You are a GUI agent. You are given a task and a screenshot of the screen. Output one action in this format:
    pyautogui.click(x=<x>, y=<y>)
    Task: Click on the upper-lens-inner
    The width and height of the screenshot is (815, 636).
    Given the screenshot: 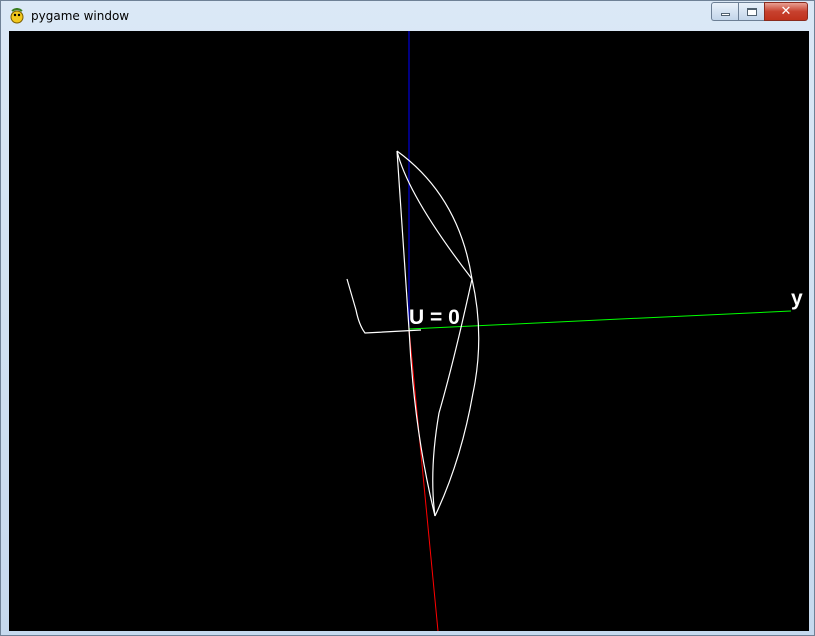 What is the action you would take?
    pyautogui.click(x=434, y=215)
    